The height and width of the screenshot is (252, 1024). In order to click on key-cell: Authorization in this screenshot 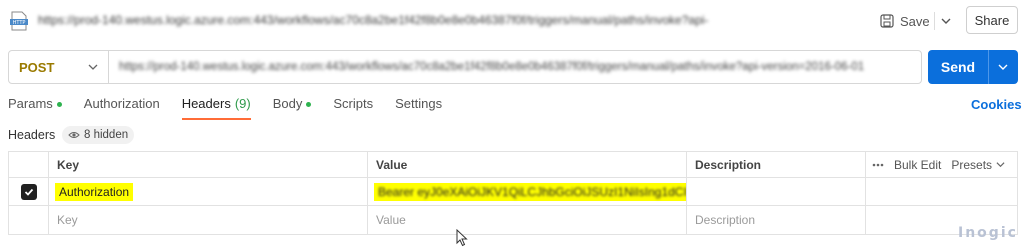, I will do `click(208, 191)`.